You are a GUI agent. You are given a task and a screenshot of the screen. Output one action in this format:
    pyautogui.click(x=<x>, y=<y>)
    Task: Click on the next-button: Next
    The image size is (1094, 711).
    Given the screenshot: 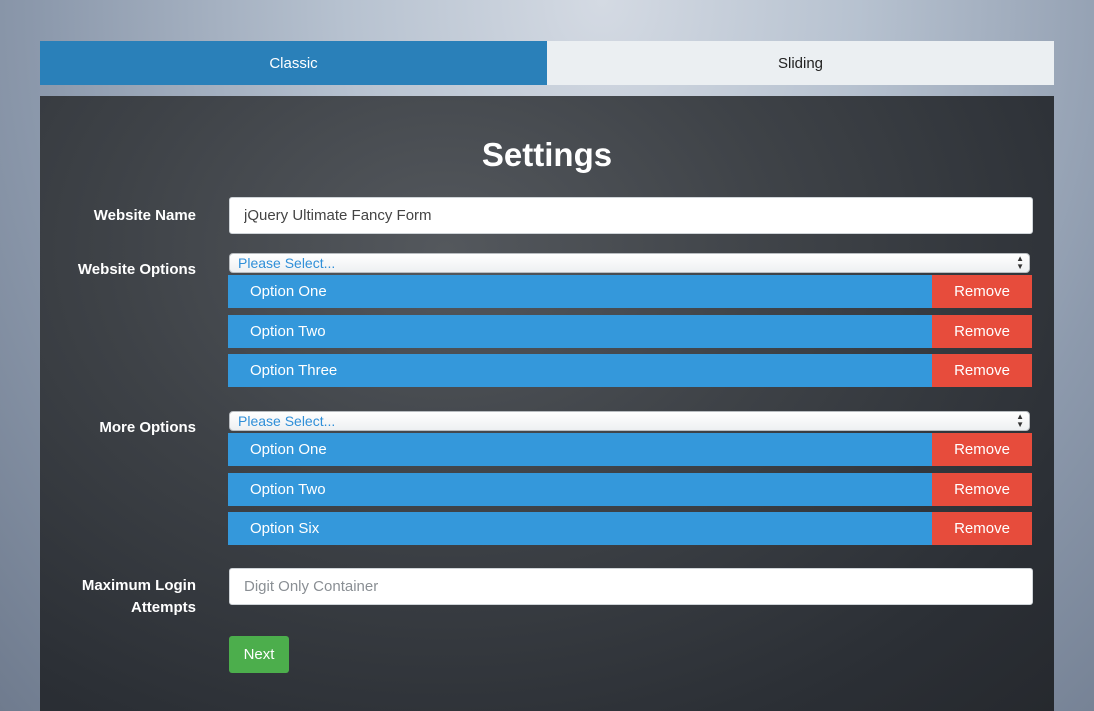 What is the action you would take?
    pyautogui.click(x=259, y=654)
    